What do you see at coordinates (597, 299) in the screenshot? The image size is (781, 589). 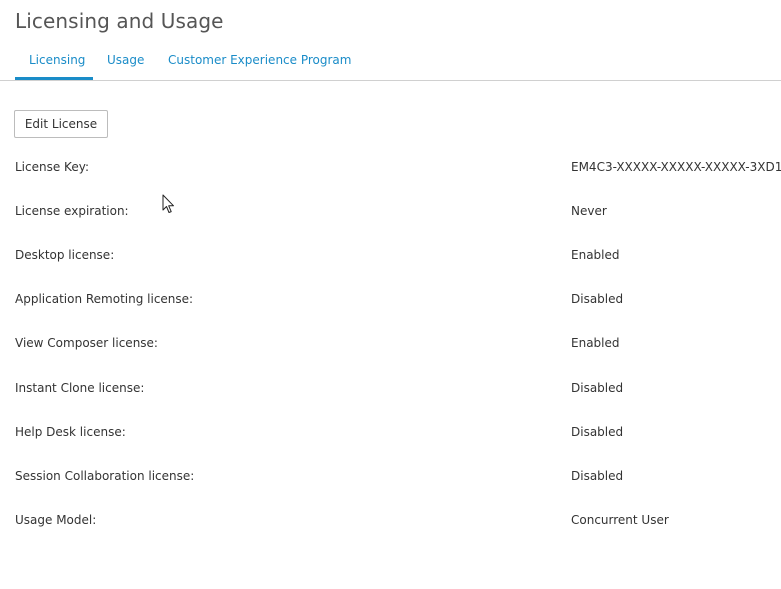 I see `application-remoting-license-value: Disabled` at bounding box center [597, 299].